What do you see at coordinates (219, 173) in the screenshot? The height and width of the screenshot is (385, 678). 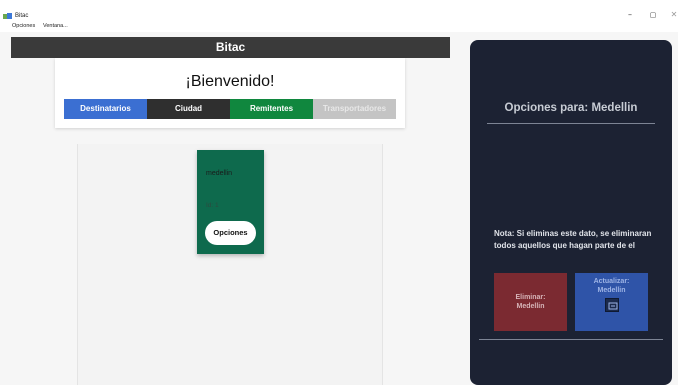 I see `city-name: medellin` at bounding box center [219, 173].